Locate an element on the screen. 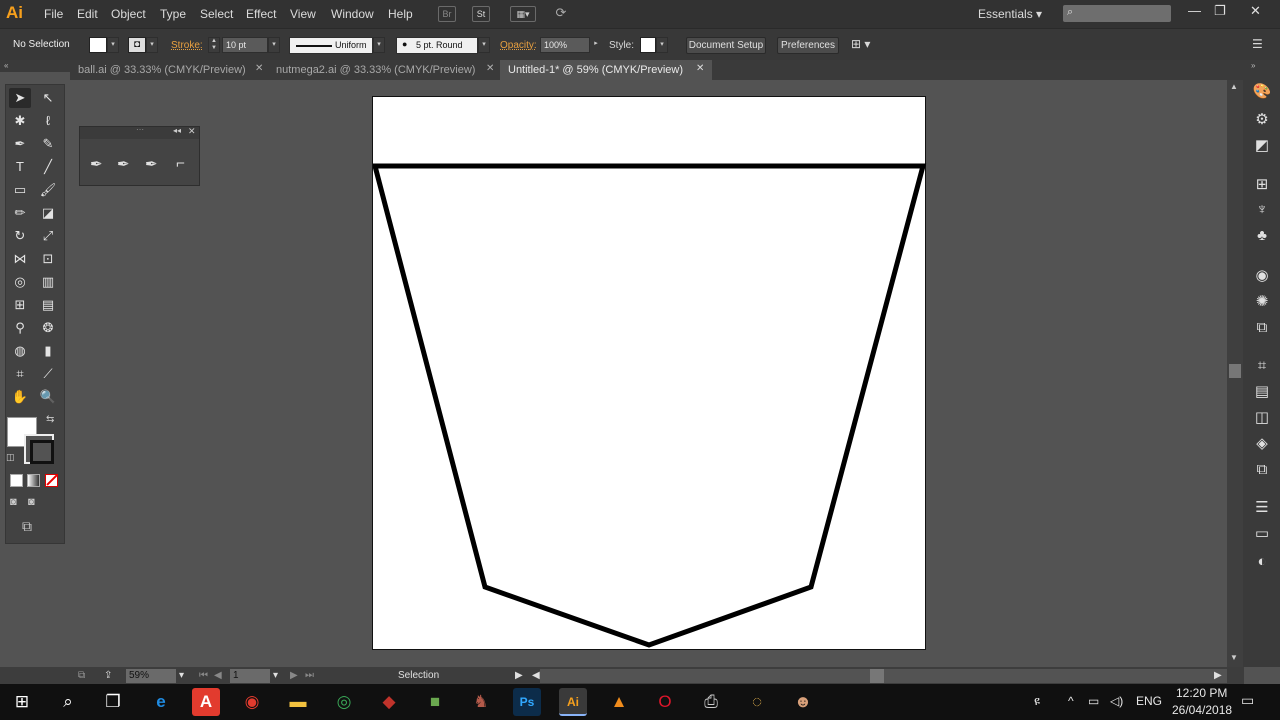 The image size is (1280, 720). graphic-styles-icon: ⧉ is located at coordinates (1262, 328).